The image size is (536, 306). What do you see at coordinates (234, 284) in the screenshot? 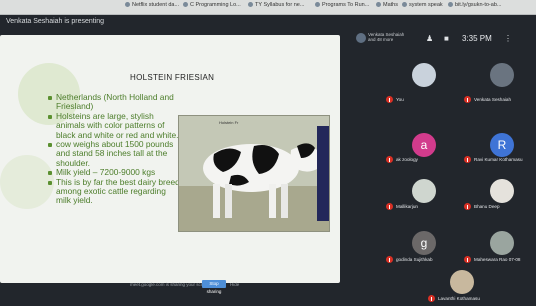
I see `hide-button: Hide` at bounding box center [234, 284].